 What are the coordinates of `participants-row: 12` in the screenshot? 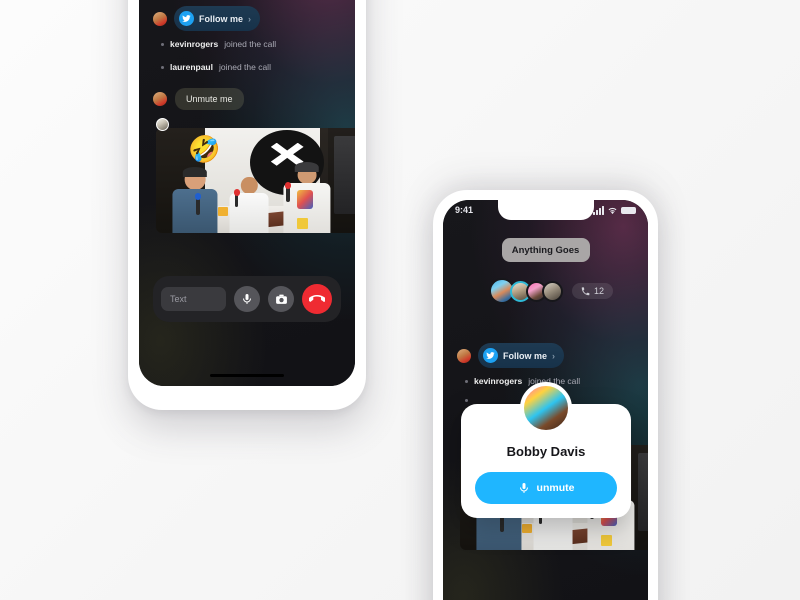 It's located at (551, 291).